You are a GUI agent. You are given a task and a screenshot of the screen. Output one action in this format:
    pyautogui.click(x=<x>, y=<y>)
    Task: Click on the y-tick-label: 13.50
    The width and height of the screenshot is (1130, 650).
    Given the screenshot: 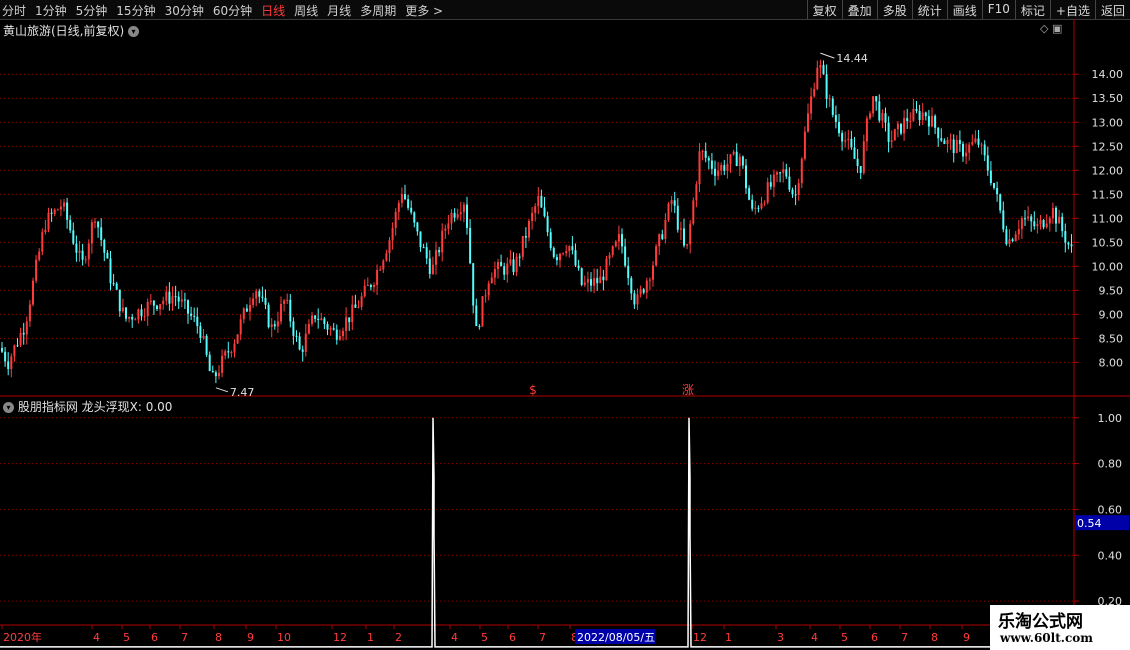 What is the action you would take?
    pyautogui.click(x=1108, y=98)
    